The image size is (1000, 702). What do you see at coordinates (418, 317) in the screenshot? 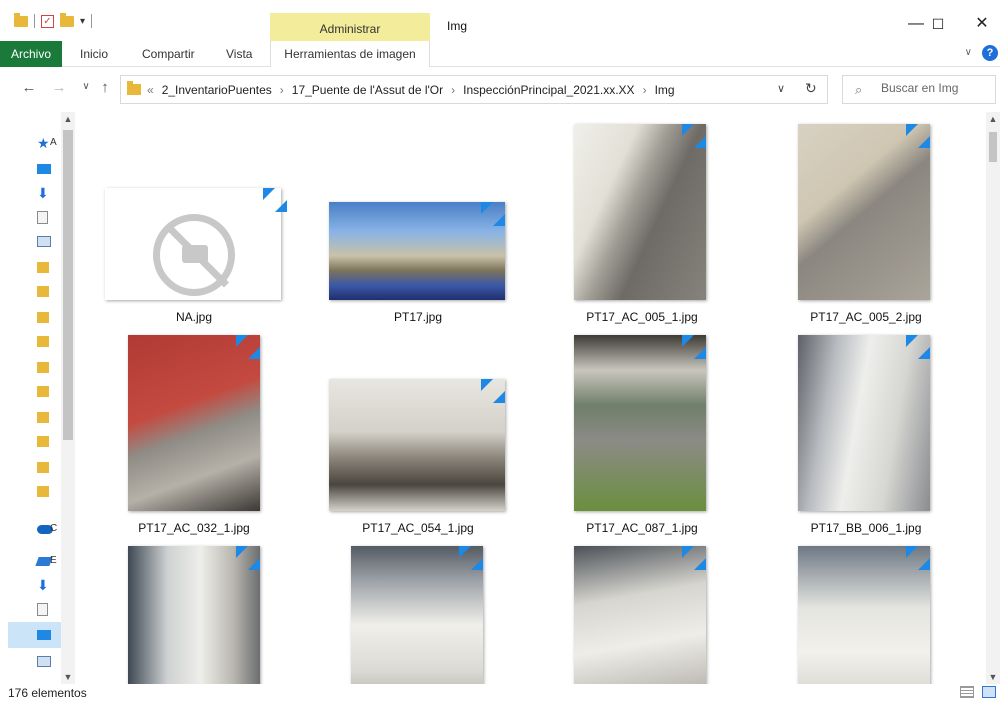
I see `file-name: PT17.jpg` at bounding box center [418, 317].